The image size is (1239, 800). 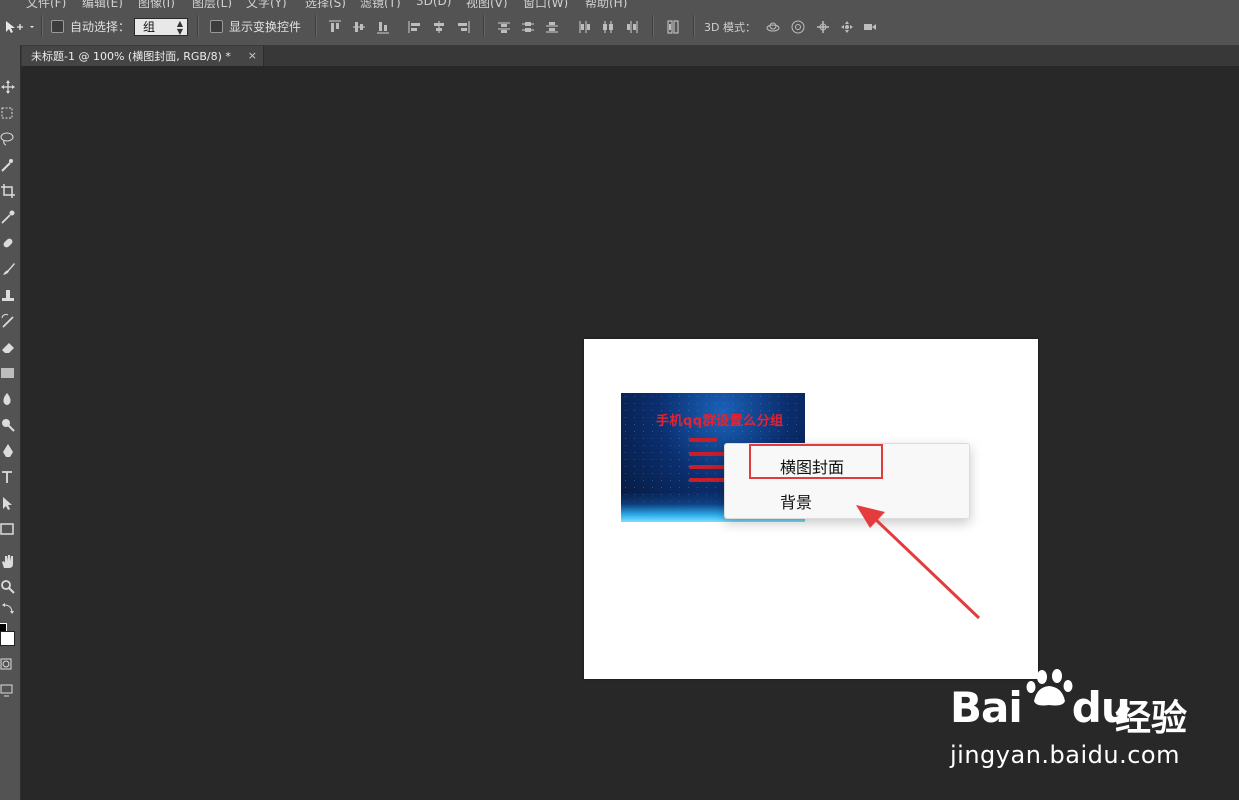 I want to click on type-tool-icon, so click(x=8, y=477).